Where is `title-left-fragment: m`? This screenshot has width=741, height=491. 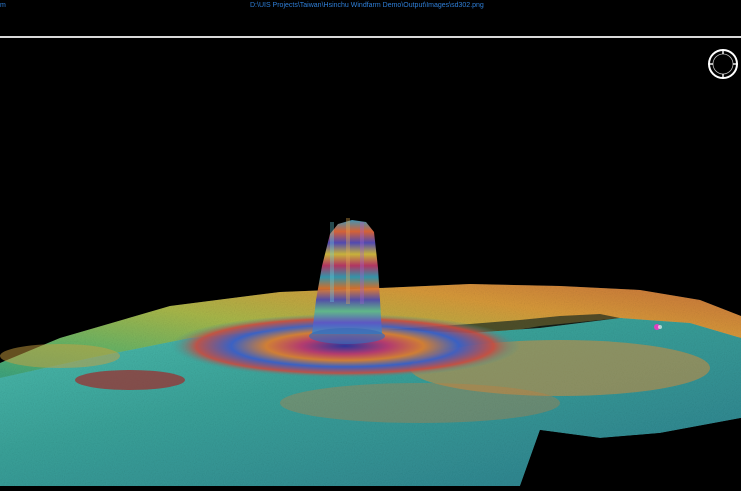 title-left-fragment: m is located at coordinates (3, 5).